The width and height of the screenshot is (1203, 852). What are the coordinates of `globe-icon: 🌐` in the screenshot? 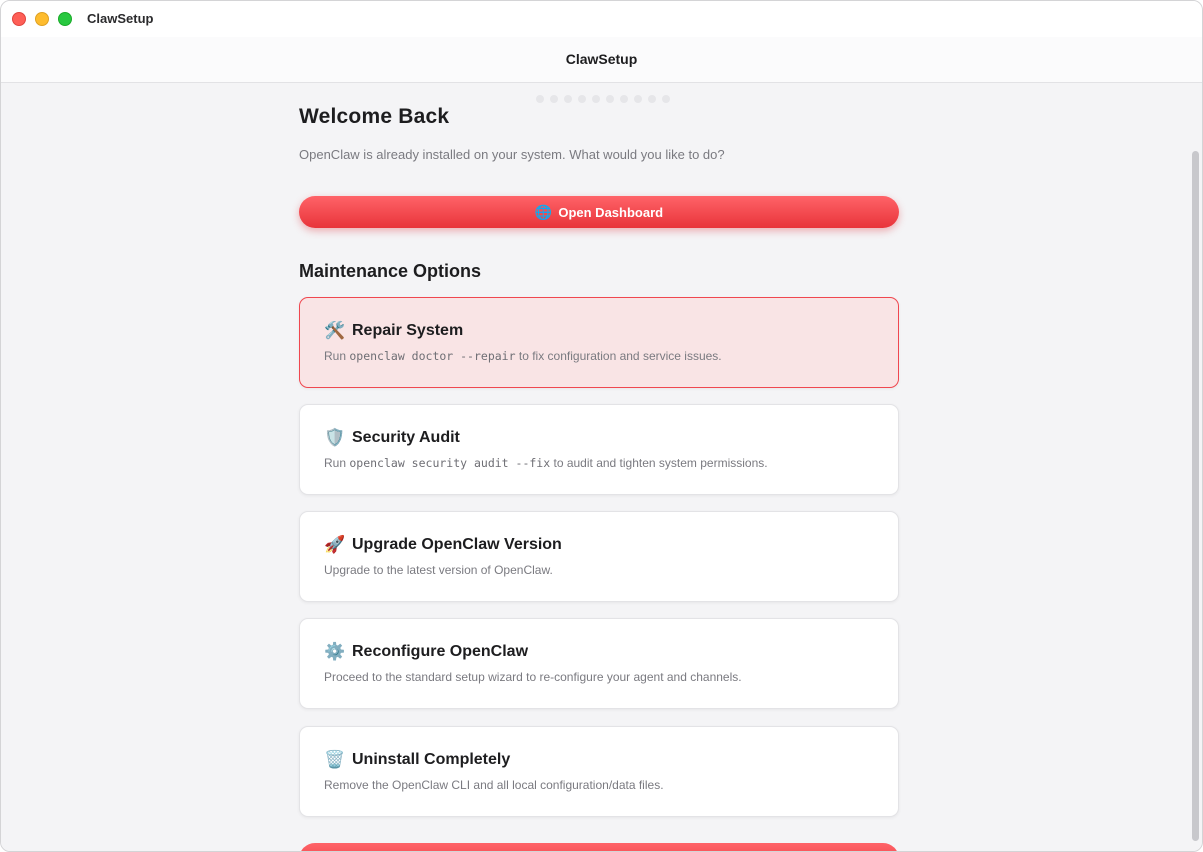 It's located at (543, 211).